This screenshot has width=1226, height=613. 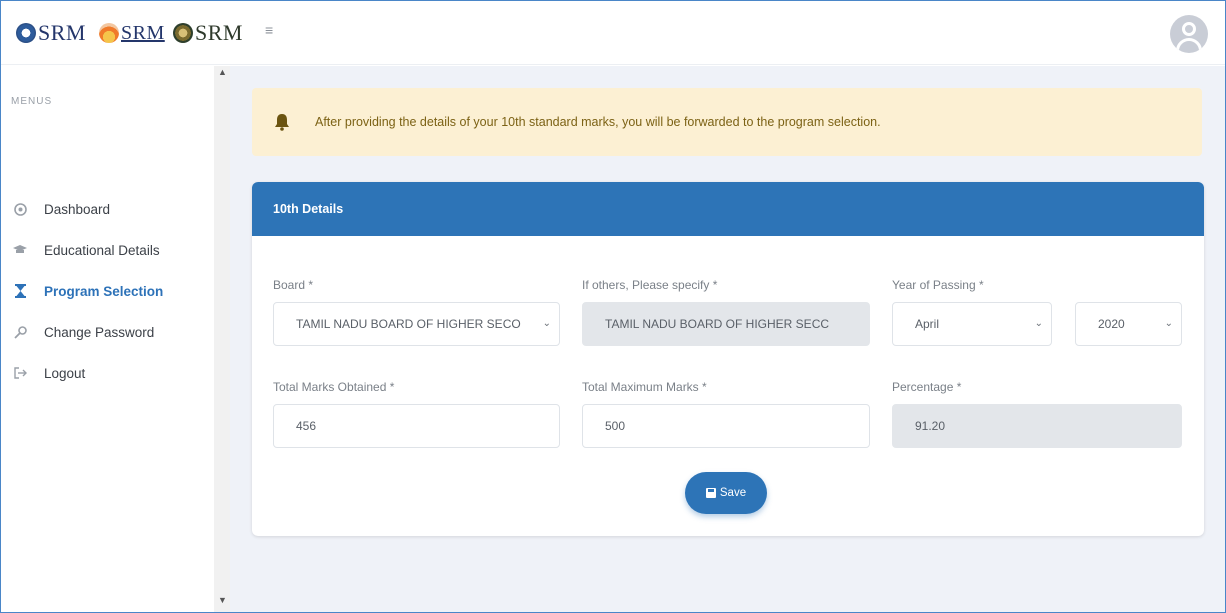 I want to click on total-marks-label: Total Marks Obtained *, so click(x=333, y=387).